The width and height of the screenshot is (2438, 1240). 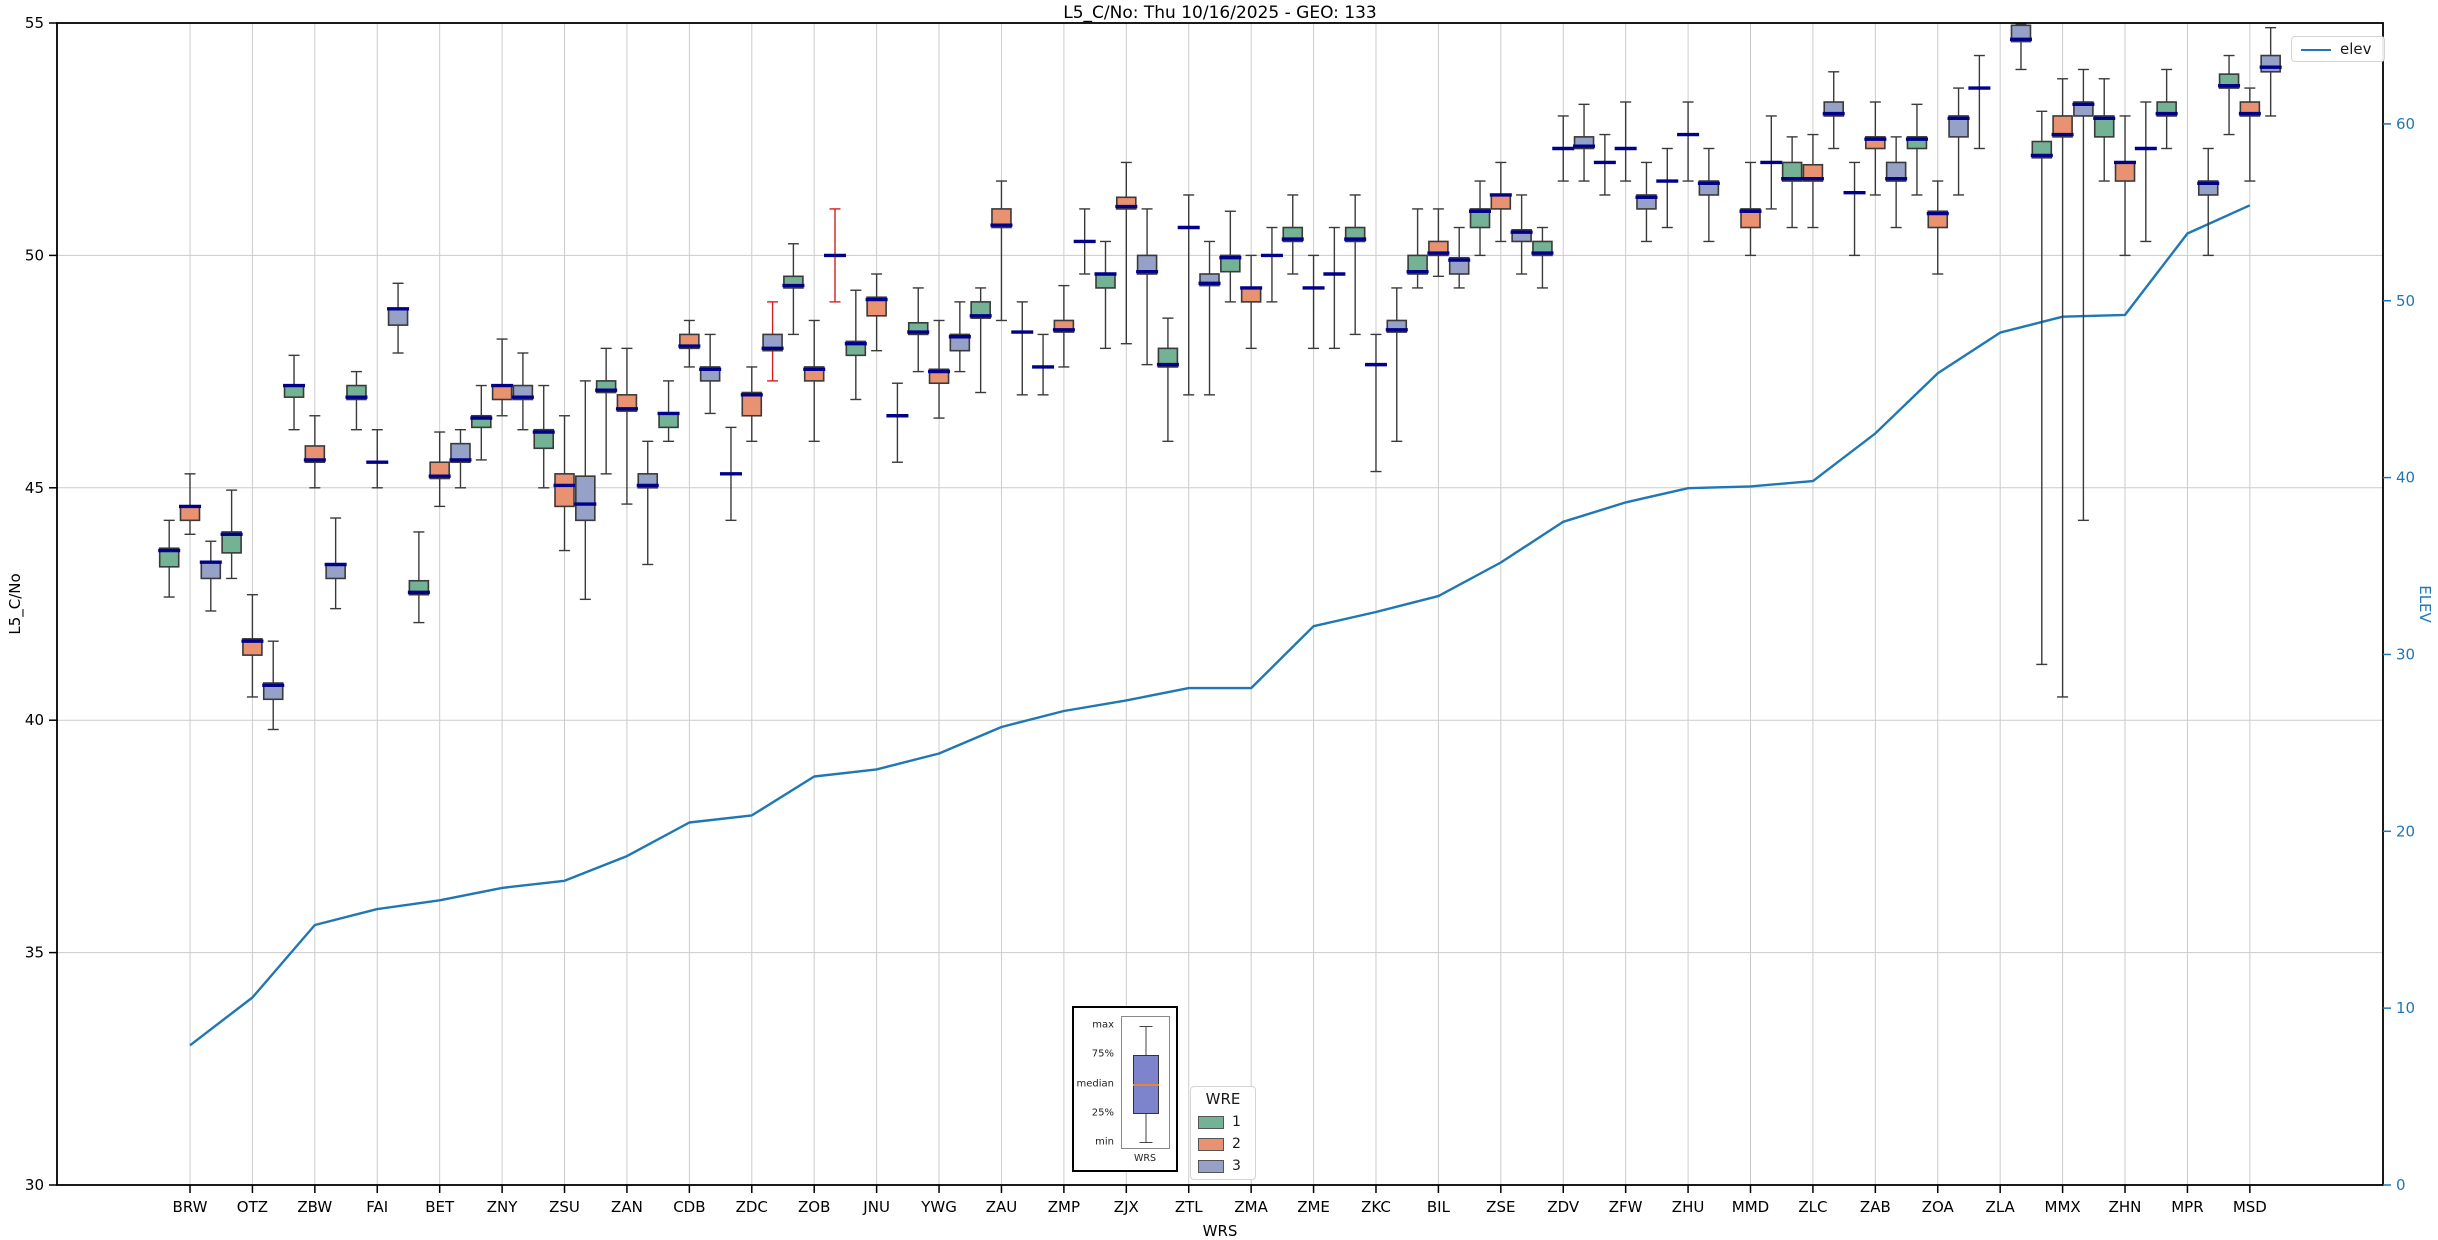 I want to click on box-ZJX-wre1-iqr, so click(x=1105, y=281).